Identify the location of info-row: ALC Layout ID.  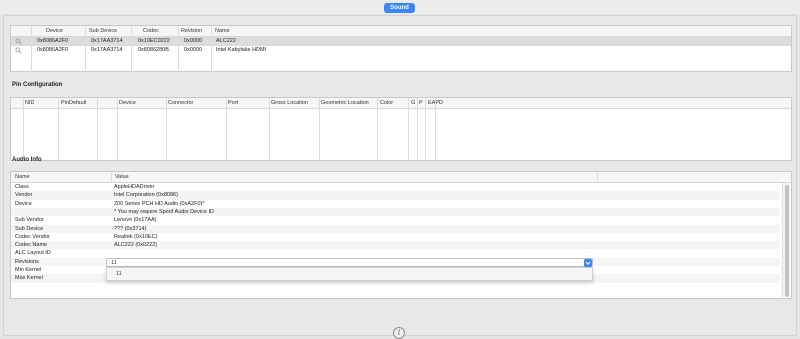
(395, 253).